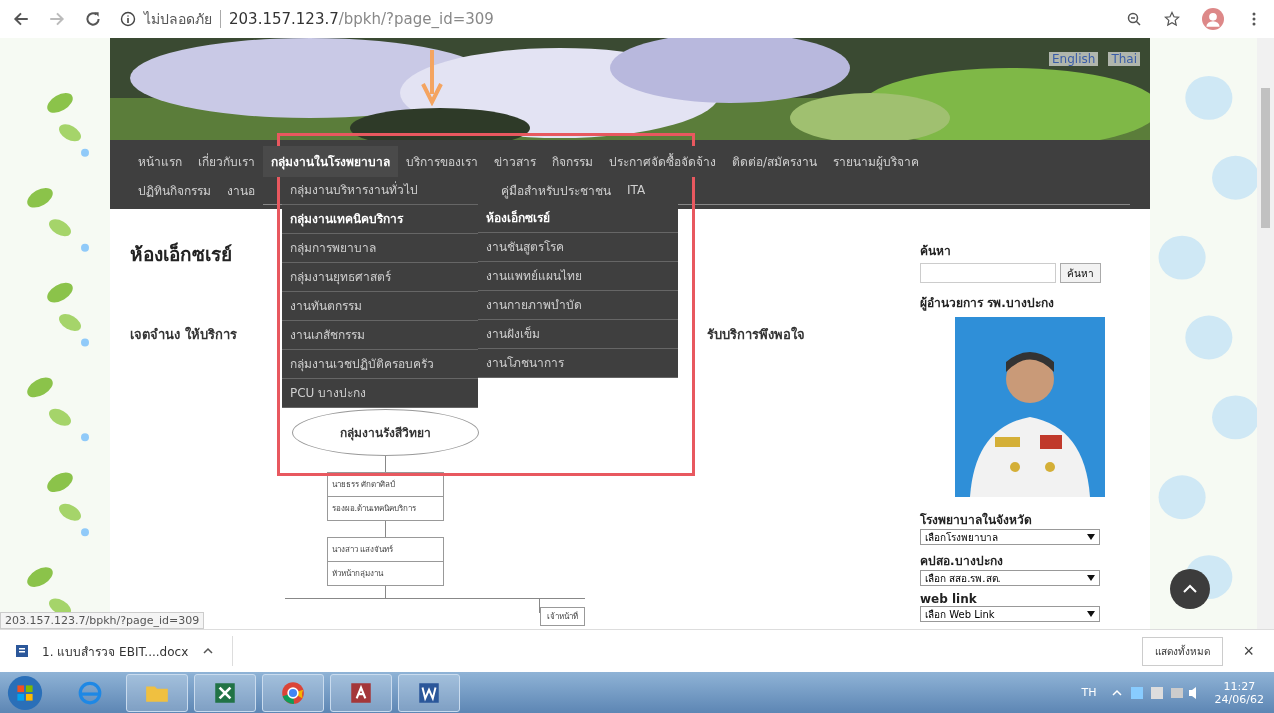 This screenshot has width=1274, height=713. What do you see at coordinates (22, 651) in the screenshot?
I see `document-icon` at bounding box center [22, 651].